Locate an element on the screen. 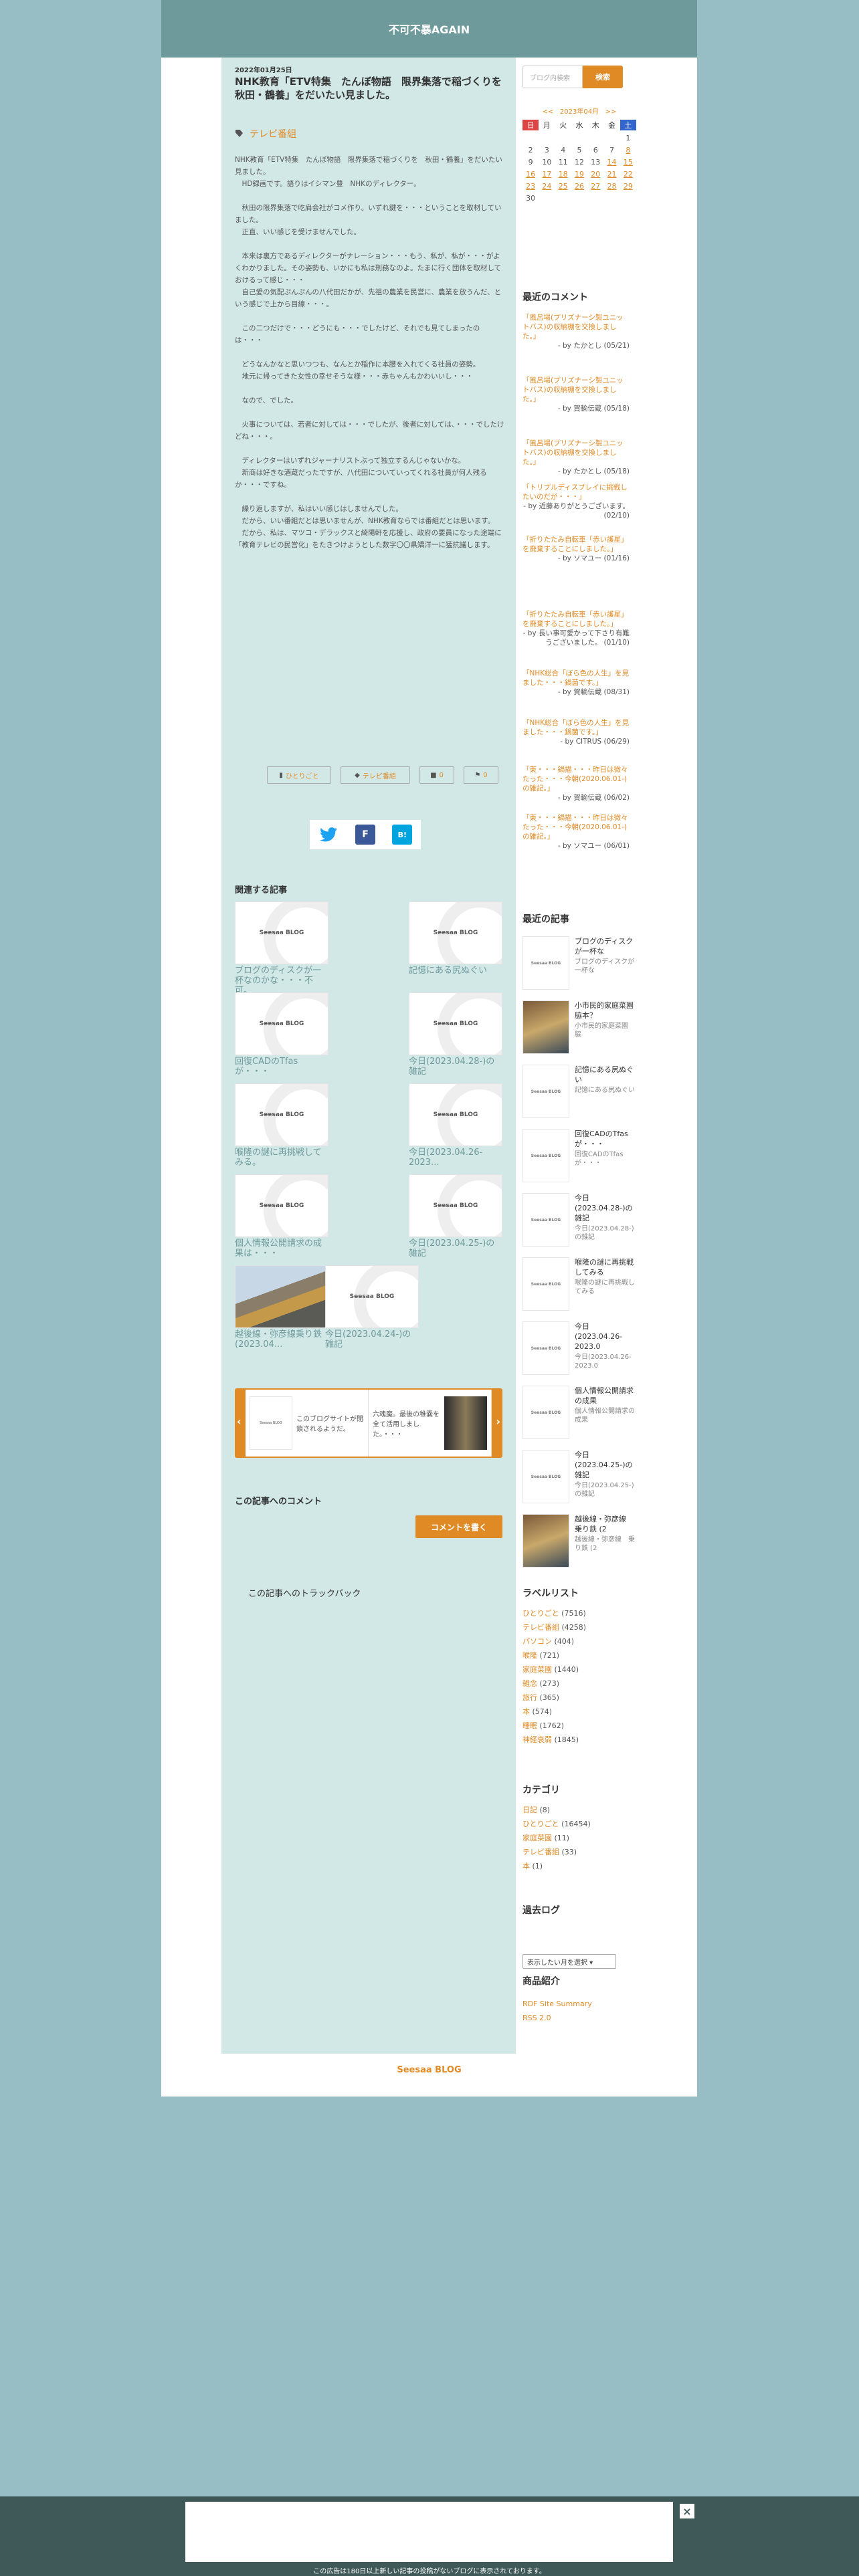  categories-link: ひとりごと is located at coordinates (540, 1824).